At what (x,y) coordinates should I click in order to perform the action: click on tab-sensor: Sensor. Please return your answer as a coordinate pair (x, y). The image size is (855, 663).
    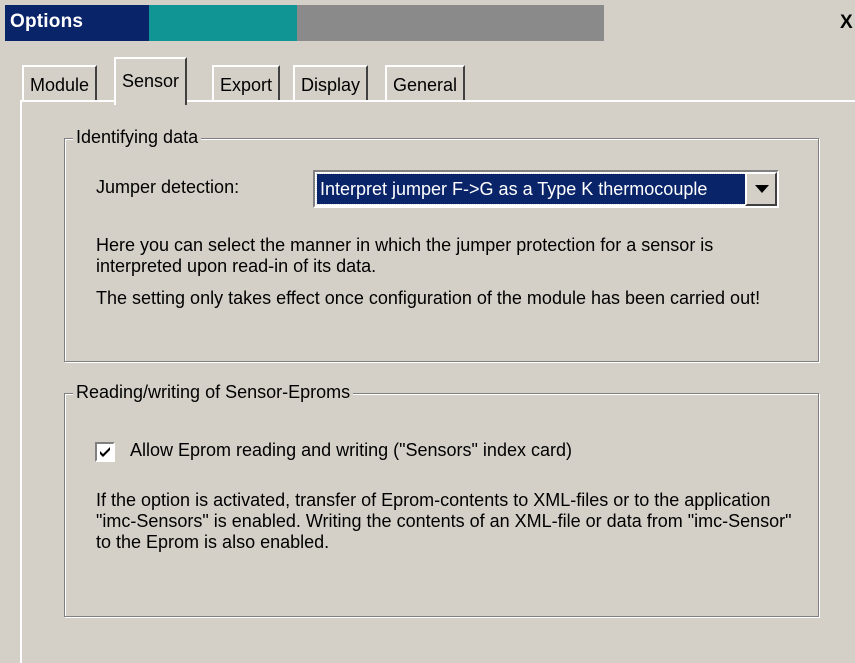
    Looking at the image, I should click on (151, 81).